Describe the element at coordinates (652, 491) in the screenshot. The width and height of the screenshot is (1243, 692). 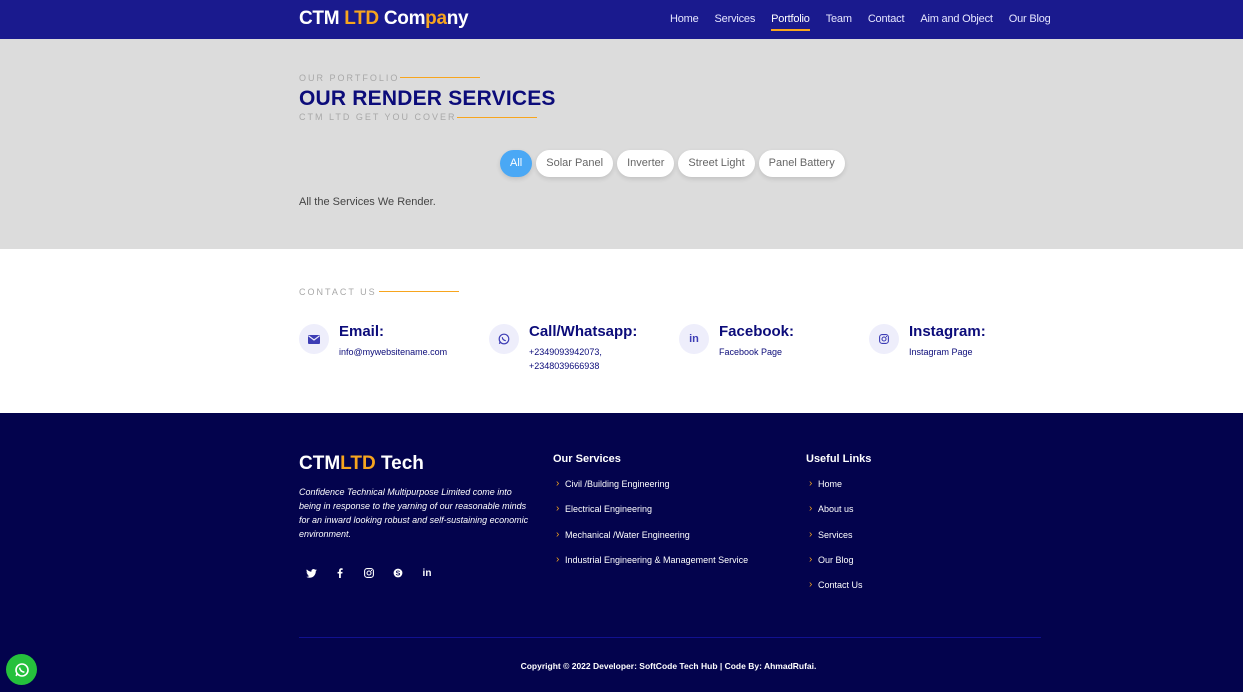
I see `footer-service-item: › Civil /Building Engineering` at that location.